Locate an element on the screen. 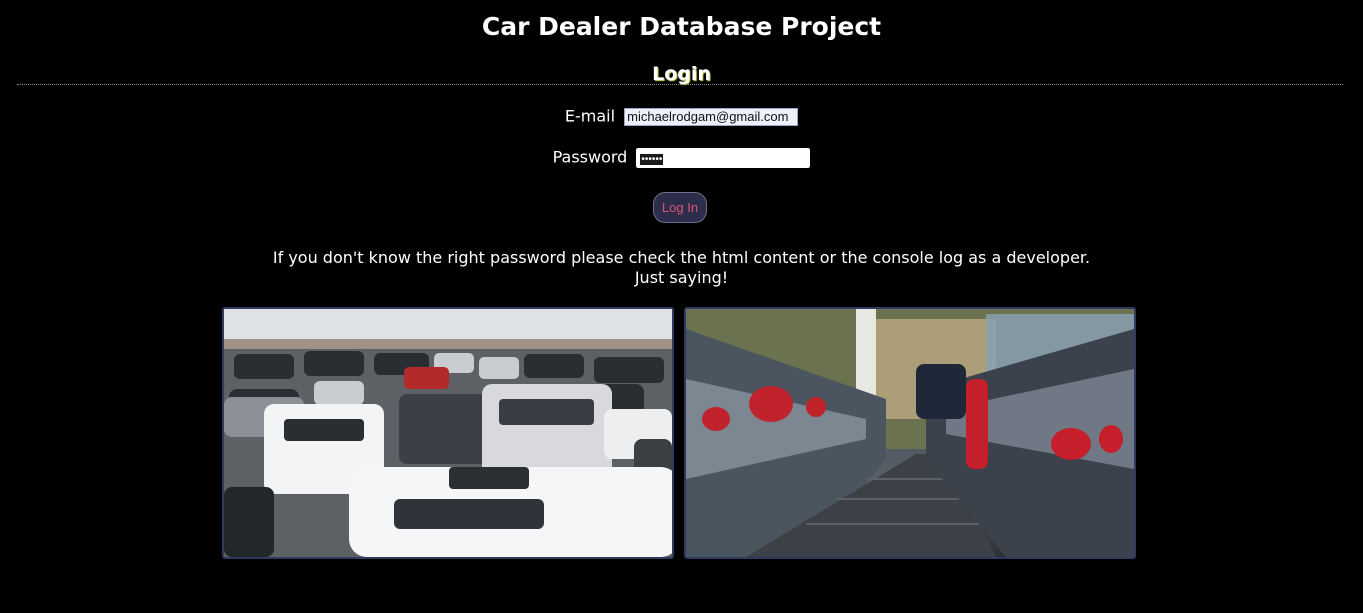 Image resolution: width=1363 pixels, height=613 pixels. car-lot-outdoor-photo is located at coordinates (910, 433).